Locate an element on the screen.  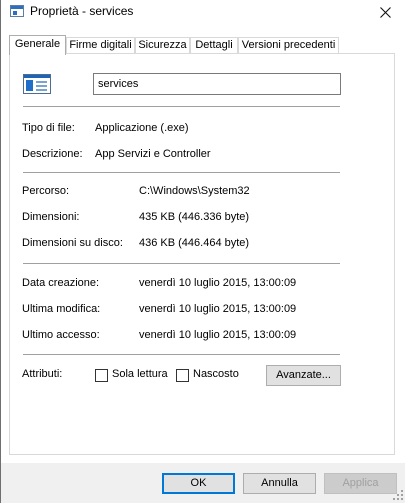
tab-versioni-precedenti: Versioni precedenti is located at coordinates (288, 45).